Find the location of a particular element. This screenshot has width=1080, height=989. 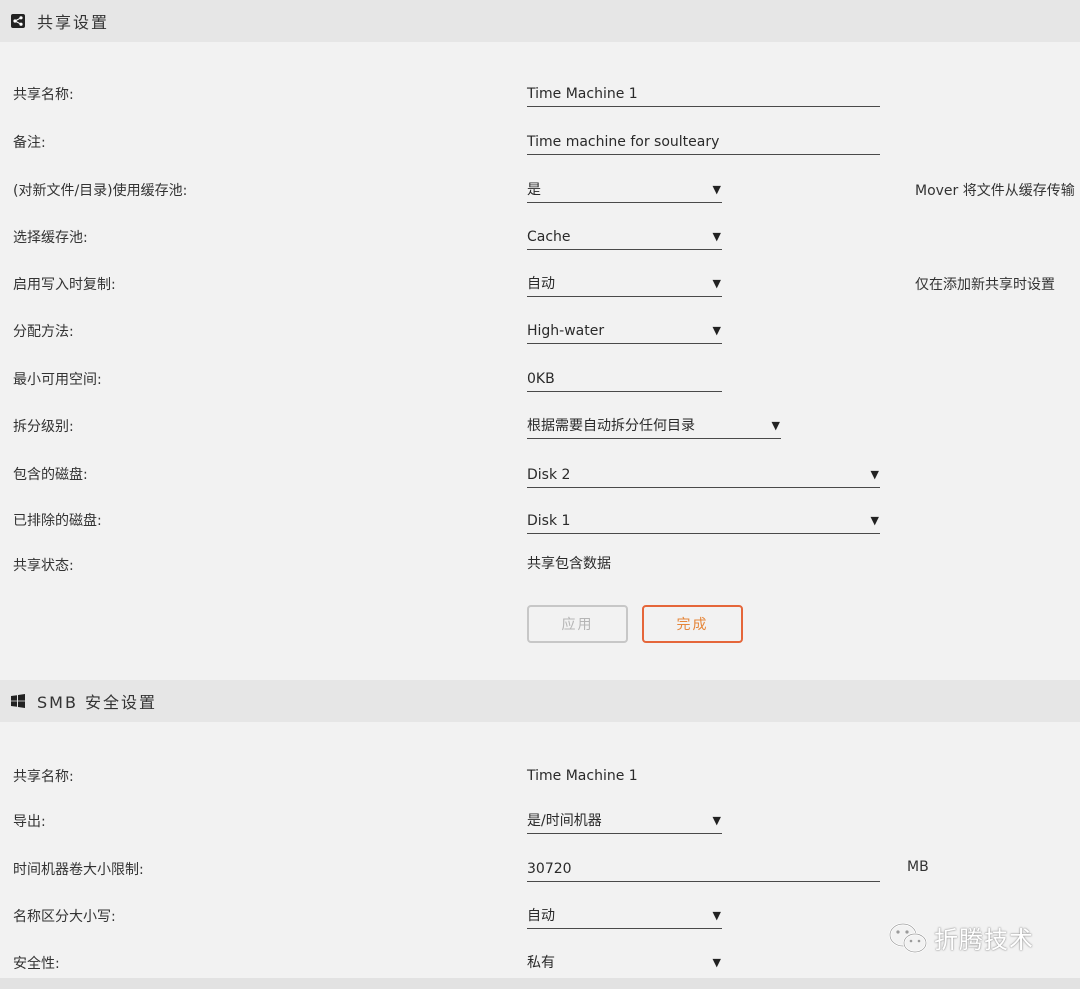

comment-input: Time machine for soulteary is located at coordinates (703, 142).